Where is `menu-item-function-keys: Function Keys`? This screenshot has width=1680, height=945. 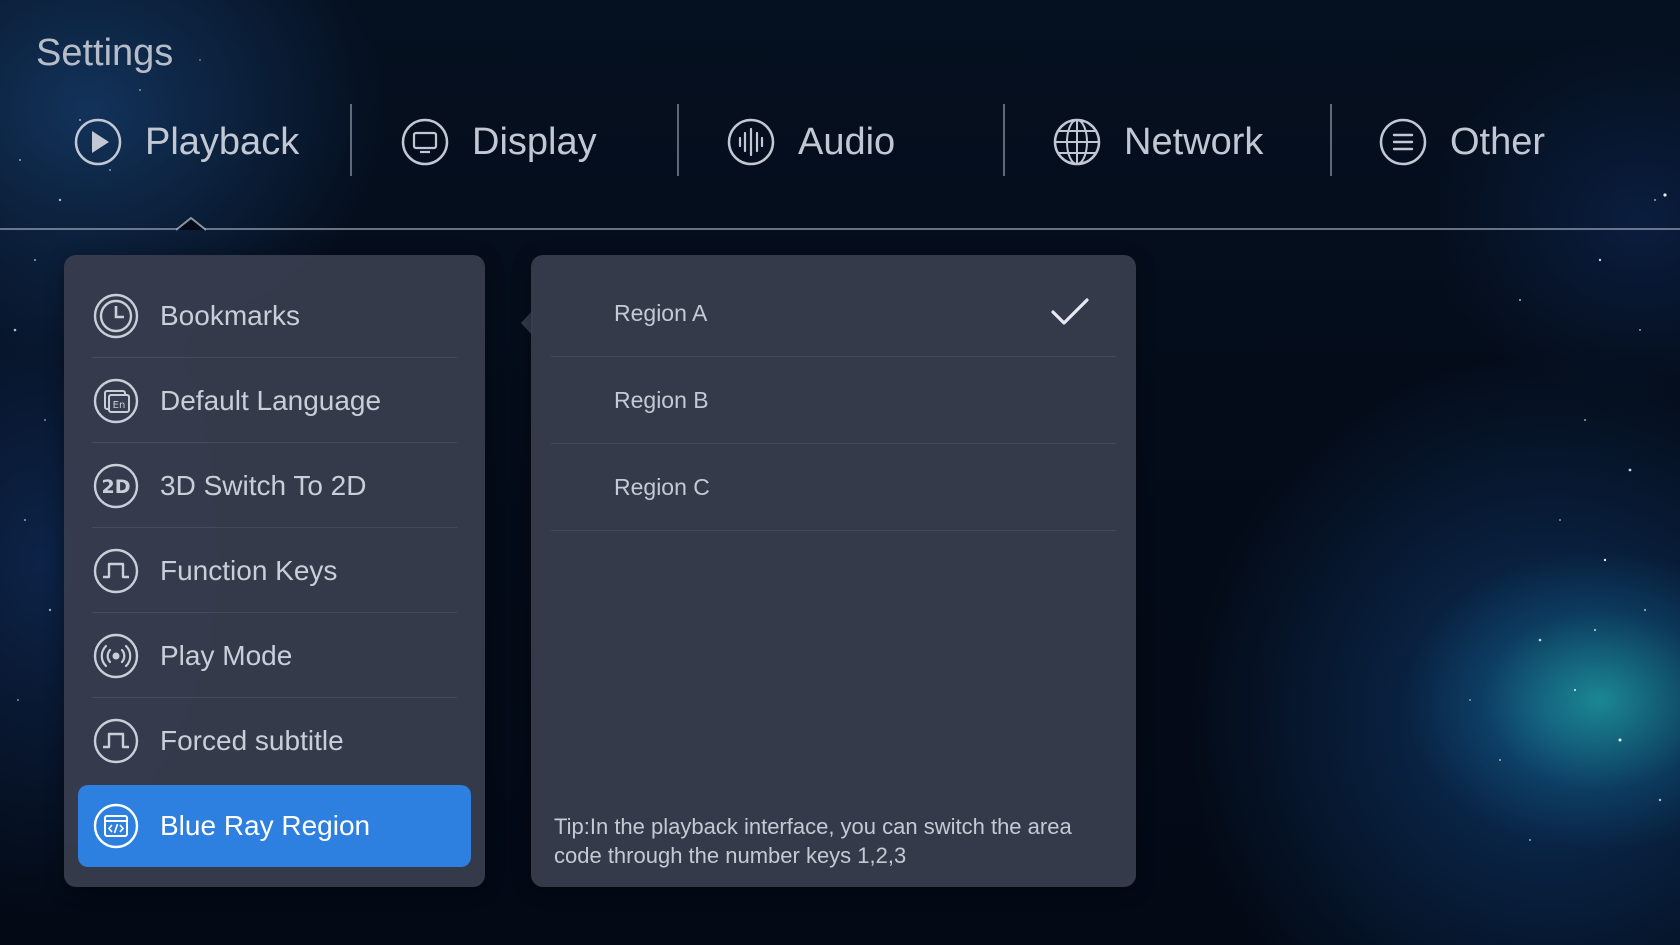
menu-item-function-keys: Function Keys is located at coordinates (274, 571).